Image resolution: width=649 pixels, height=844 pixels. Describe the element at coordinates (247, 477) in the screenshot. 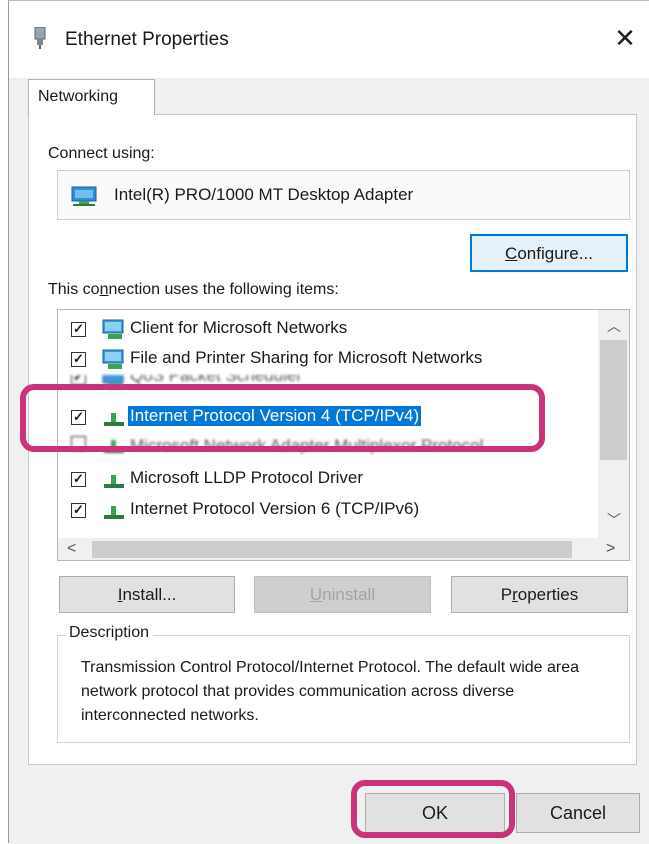

I see `item-label: Microsoft LLDP Protocol Driver` at that location.